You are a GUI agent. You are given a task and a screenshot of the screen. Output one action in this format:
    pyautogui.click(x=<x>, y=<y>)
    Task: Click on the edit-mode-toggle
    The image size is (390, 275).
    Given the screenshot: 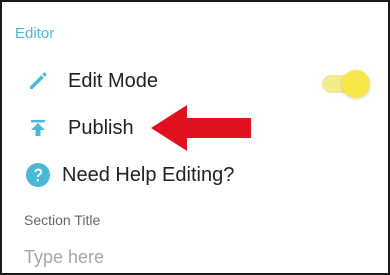 What is the action you would take?
    pyautogui.click(x=344, y=84)
    